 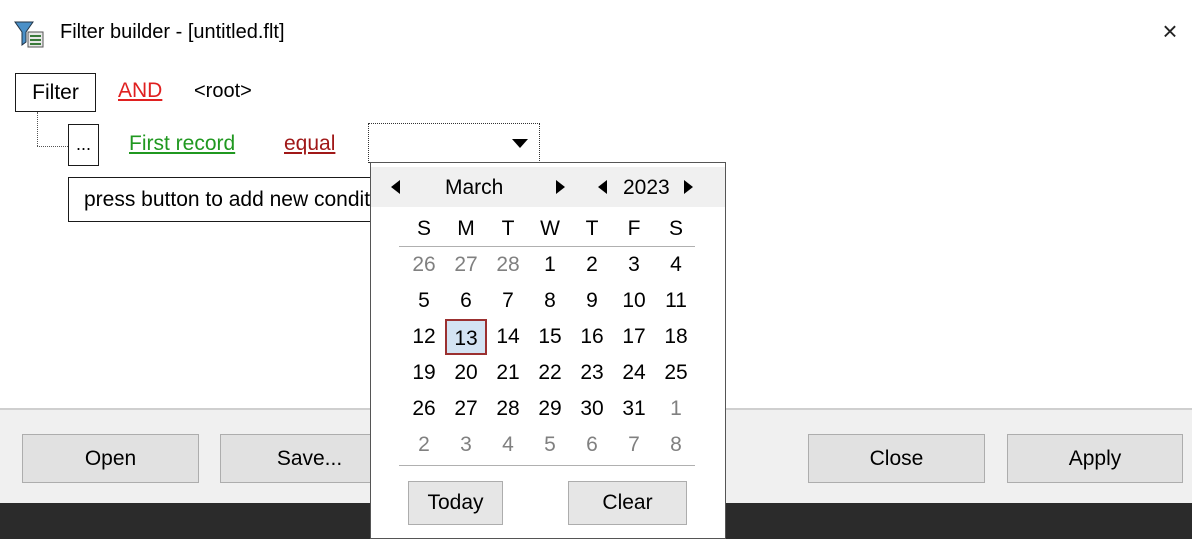 What do you see at coordinates (520, 143) in the screenshot?
I see `dropdown-arrow-icon` at bounding box center [520, 143].